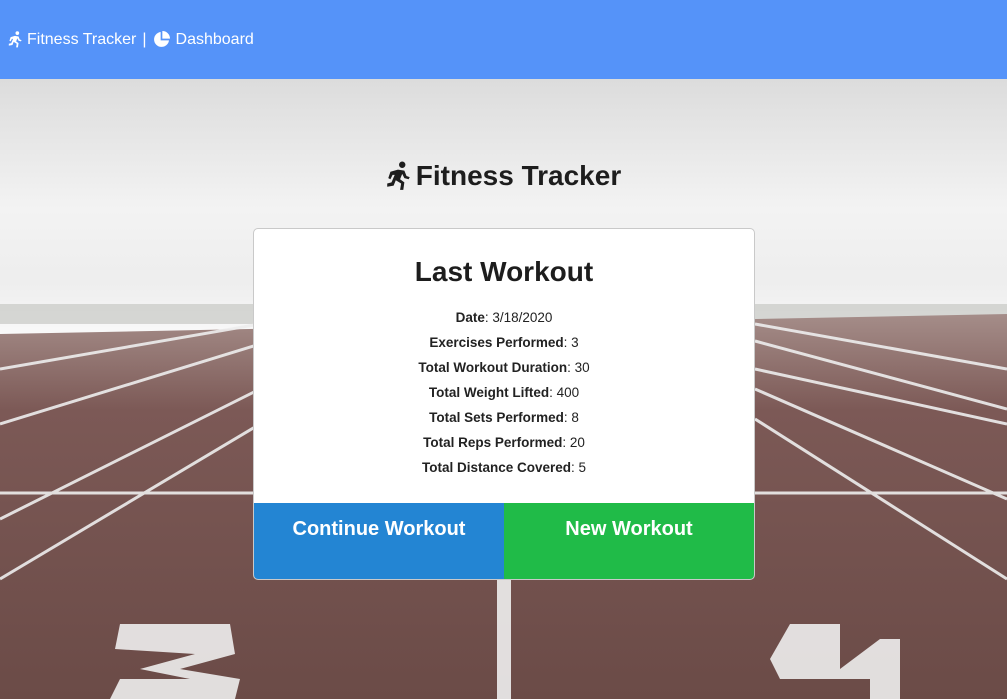  I want to click on continue-workout-button: Continue Workout, so click(379, 541).